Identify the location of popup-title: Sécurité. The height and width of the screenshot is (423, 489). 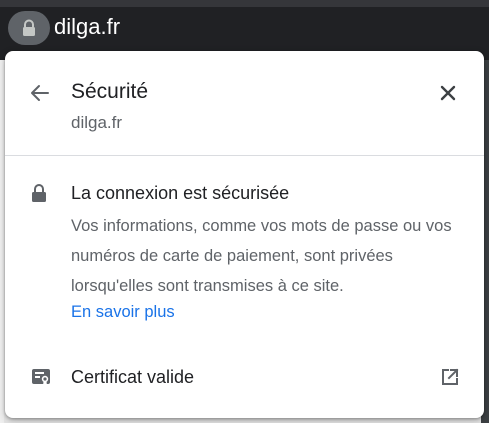
(110, 91).